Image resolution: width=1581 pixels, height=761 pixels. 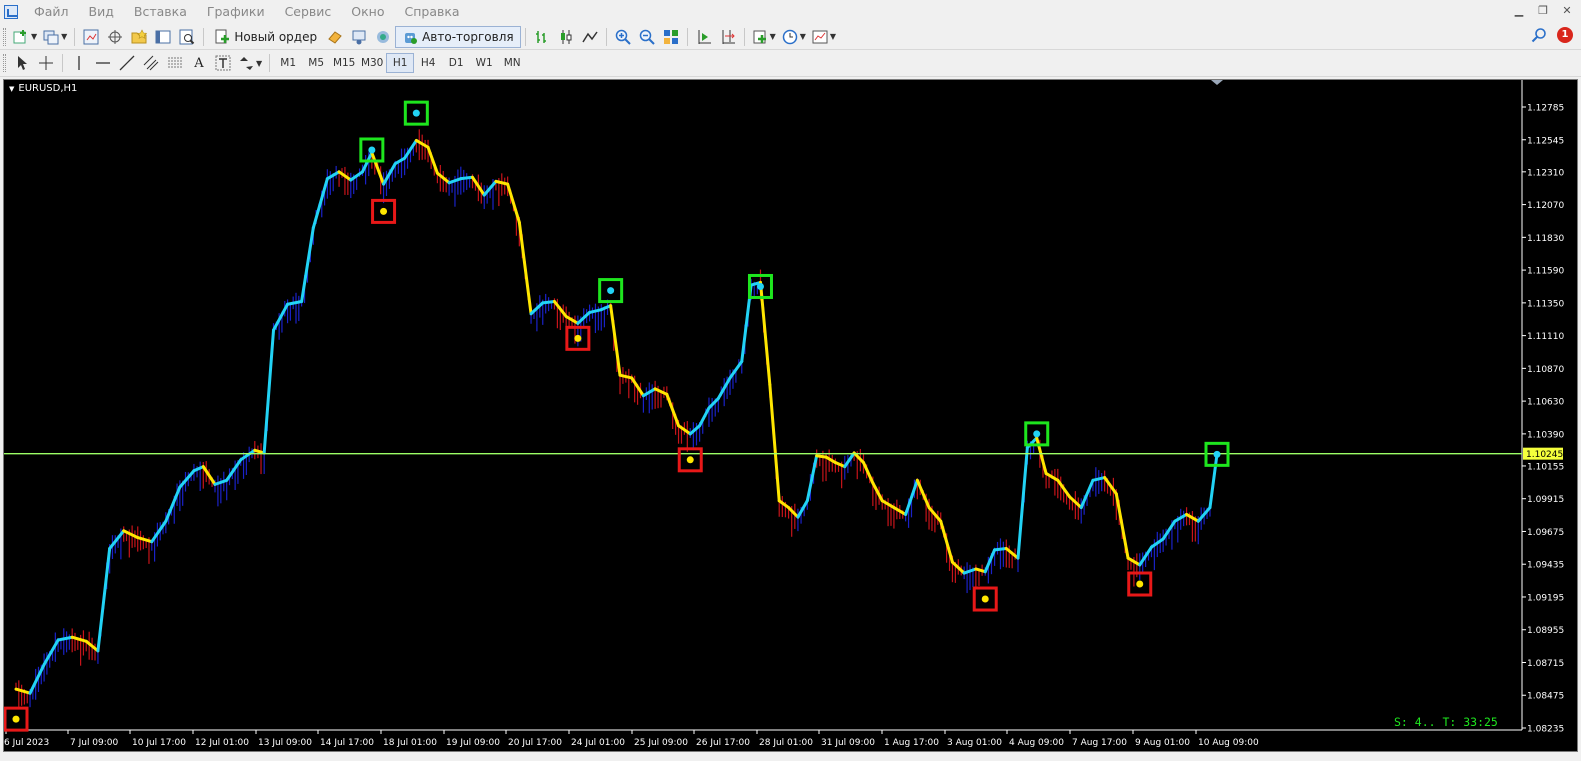 I want to click on price-tick-label: 1.10630, so click(x=1545, y=403).